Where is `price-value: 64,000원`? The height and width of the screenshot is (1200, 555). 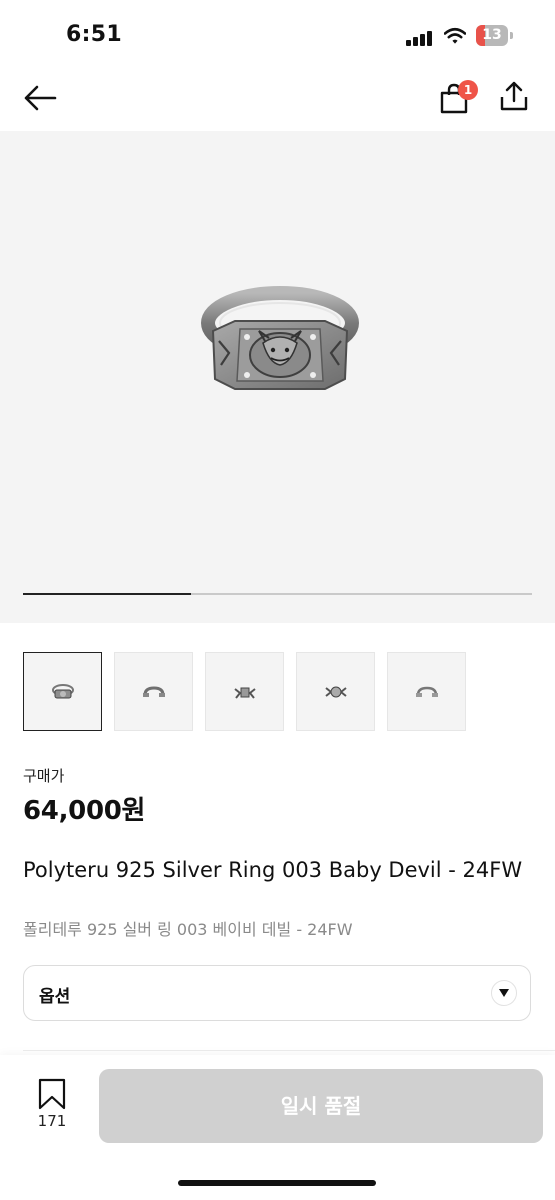
price-value: 64,000원 is located at coordinates (84, 811).